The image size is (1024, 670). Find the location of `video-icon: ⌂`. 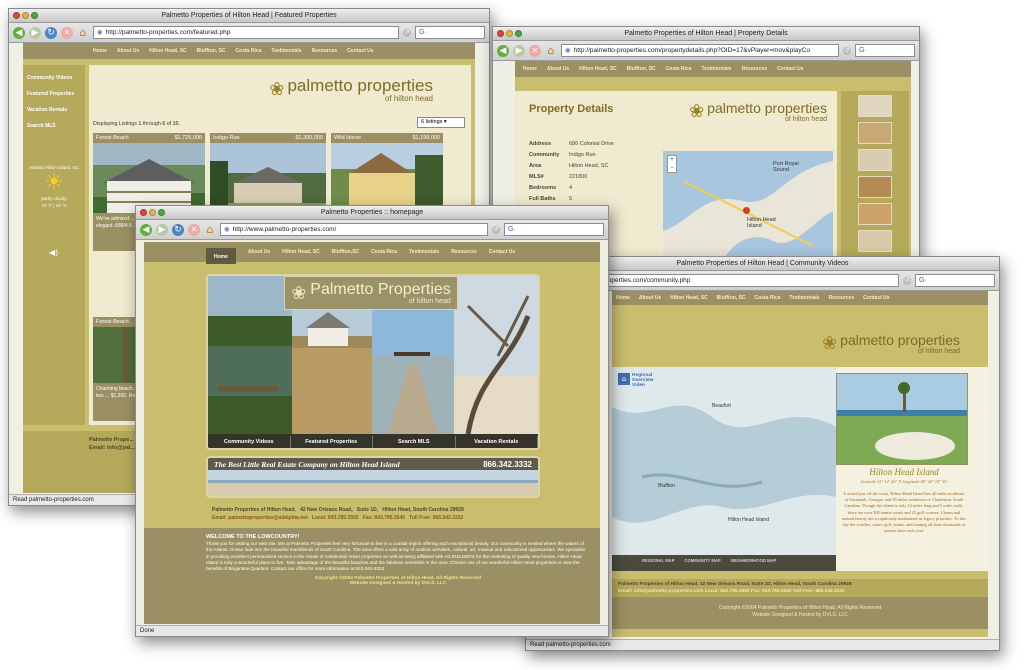

video-icon: ⌂ is located at coordinates (624, 379).